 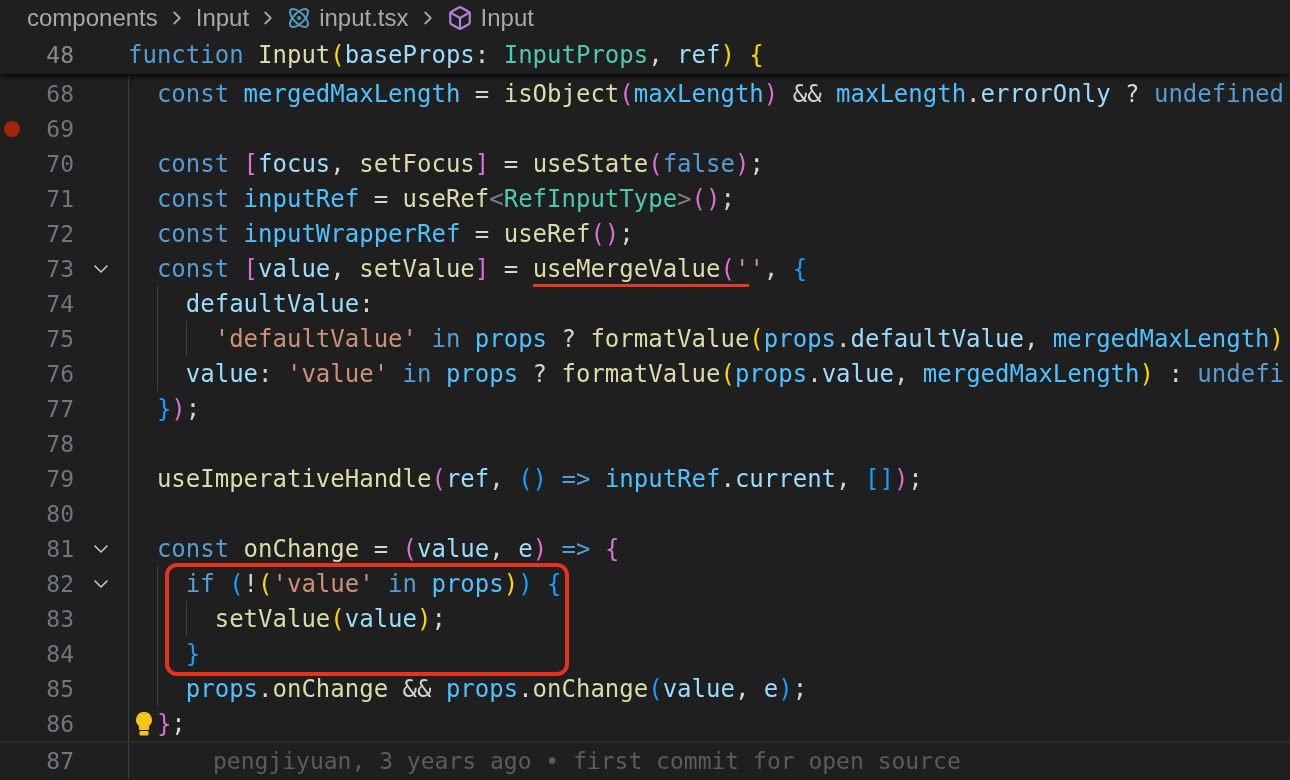 I want to click on line-number: 48, so click(x=59, y=55).